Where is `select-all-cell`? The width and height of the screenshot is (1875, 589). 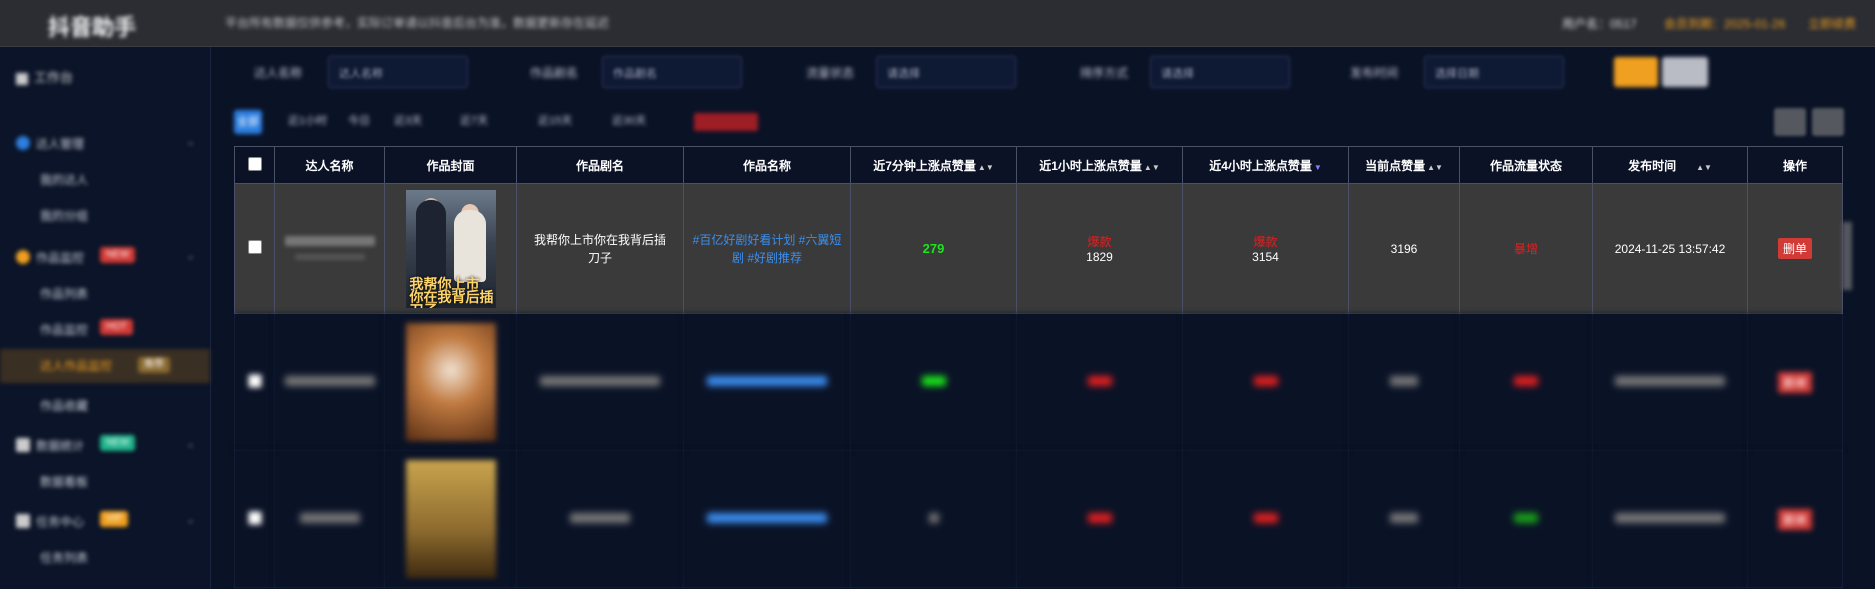 select-all-cell is located at coordinates (254, 165).